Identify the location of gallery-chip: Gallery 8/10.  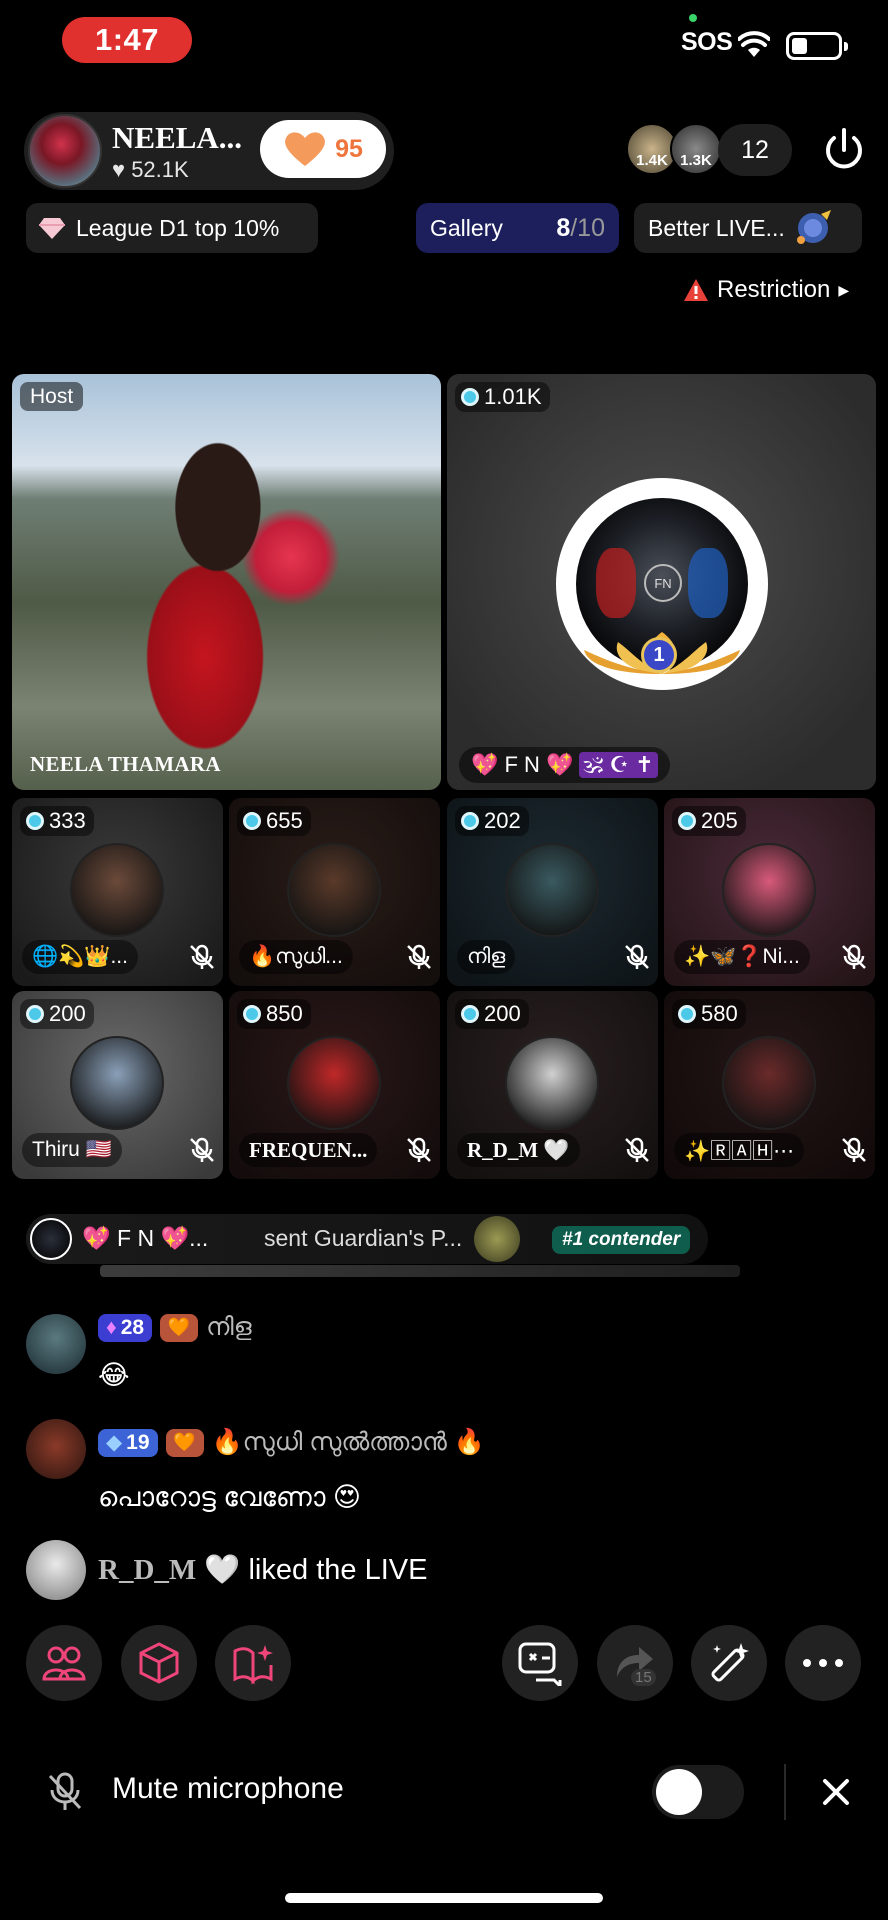
(517, 228).